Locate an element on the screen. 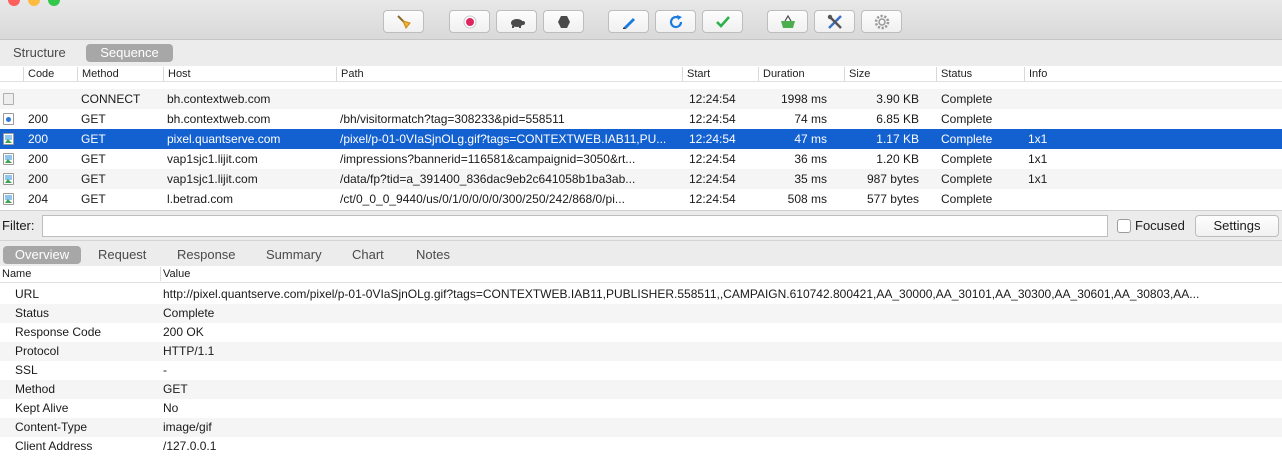 The height and width of the screenshot is (456, 1282). compose-button is located at coordinates (628, 21).